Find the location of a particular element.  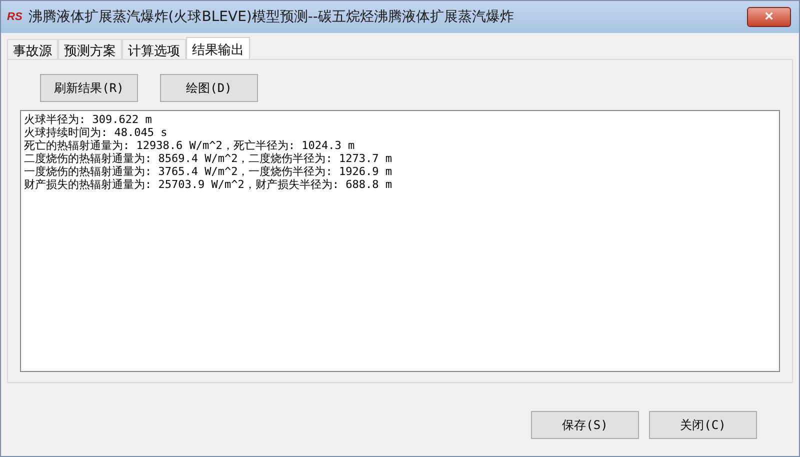

tab: 事故源 is located at coordinates (32, 50).